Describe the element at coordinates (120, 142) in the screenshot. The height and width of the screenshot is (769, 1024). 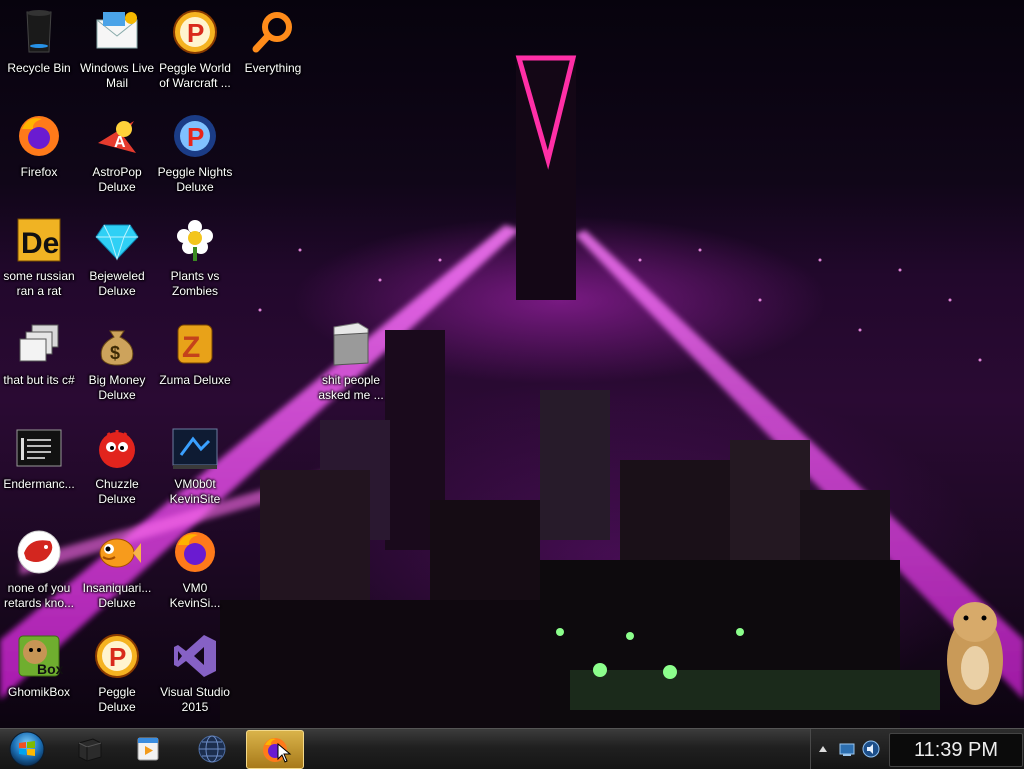
I see `svg-text: A` at that location.